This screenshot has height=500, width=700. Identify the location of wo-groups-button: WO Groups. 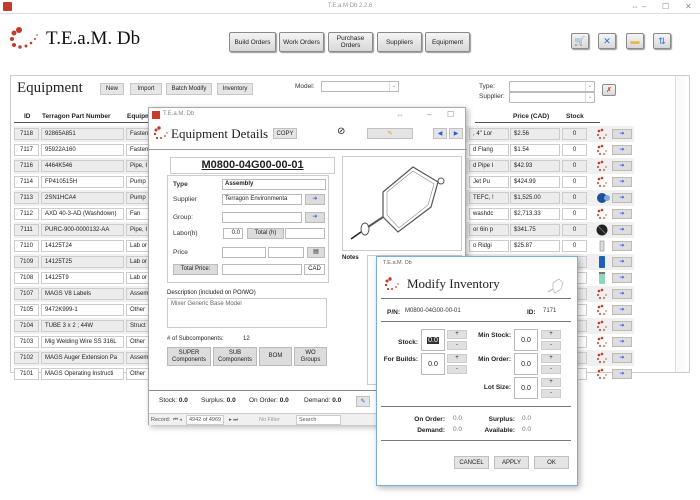
(310, 356).